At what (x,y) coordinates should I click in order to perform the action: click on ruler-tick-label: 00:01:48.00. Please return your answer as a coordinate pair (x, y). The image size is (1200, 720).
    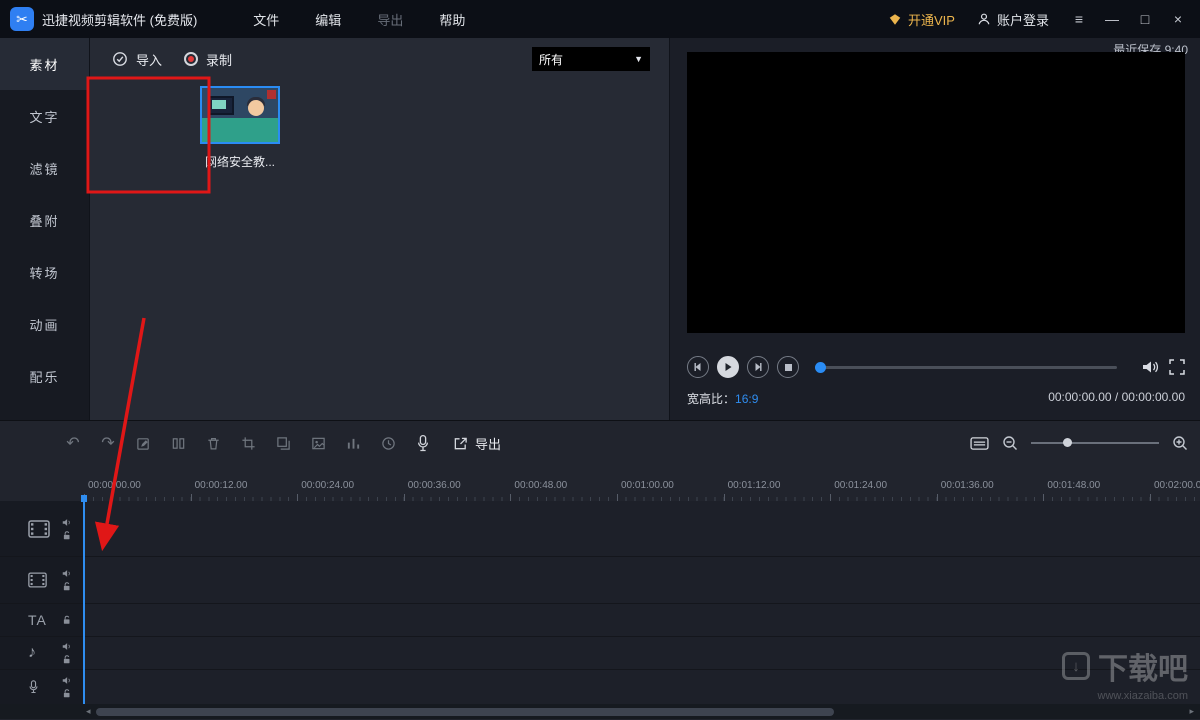
    Looking at the image, I should click on (1074, 485).